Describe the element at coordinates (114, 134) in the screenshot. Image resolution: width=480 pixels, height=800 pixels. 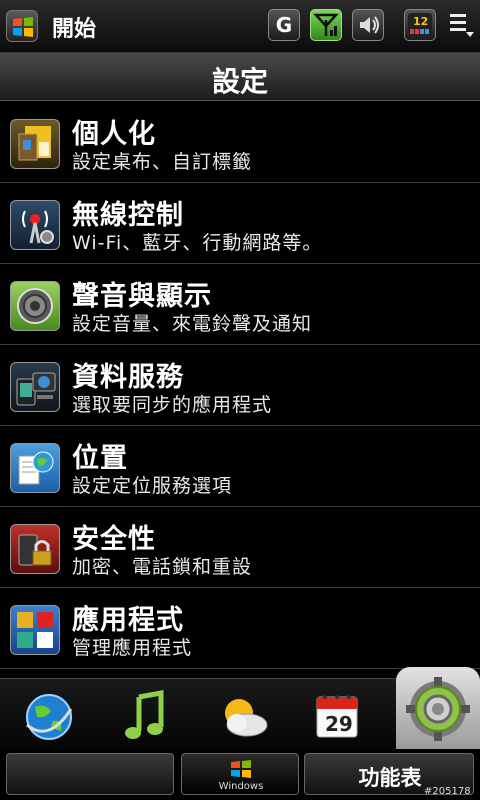
I see `item-title: 個人化` at that location.